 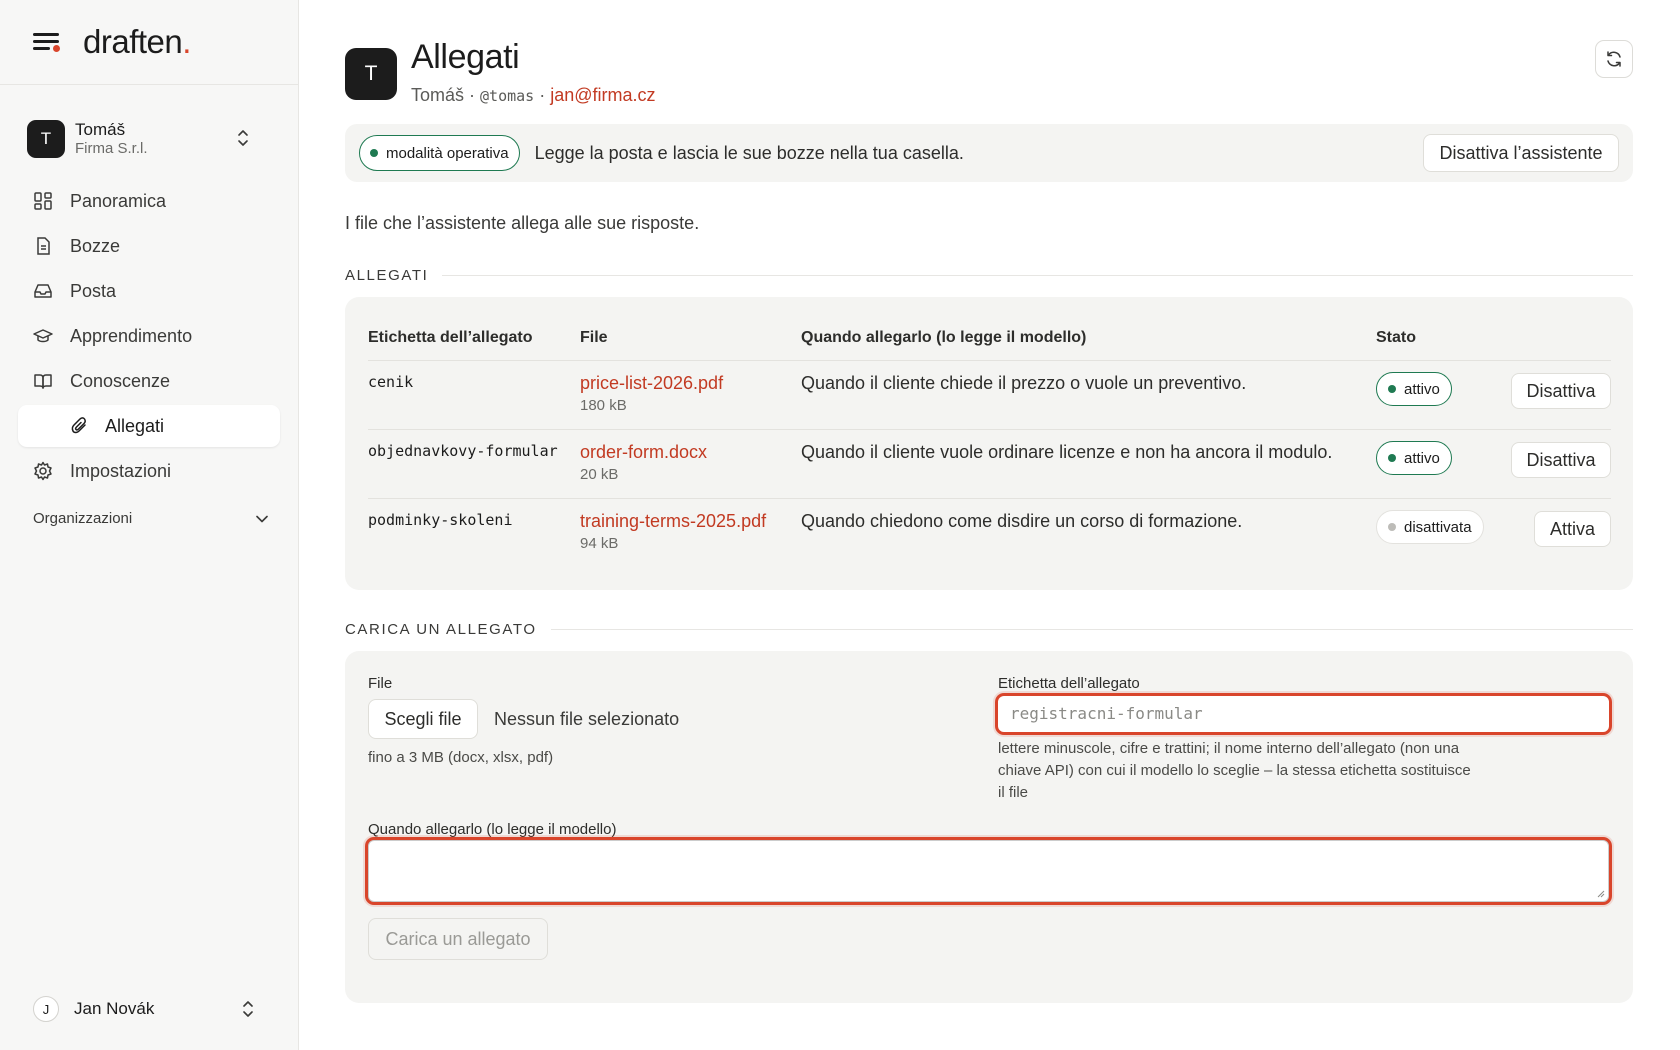 I want to click on section-label: Organizzazioni, so click(x=83, y=518).